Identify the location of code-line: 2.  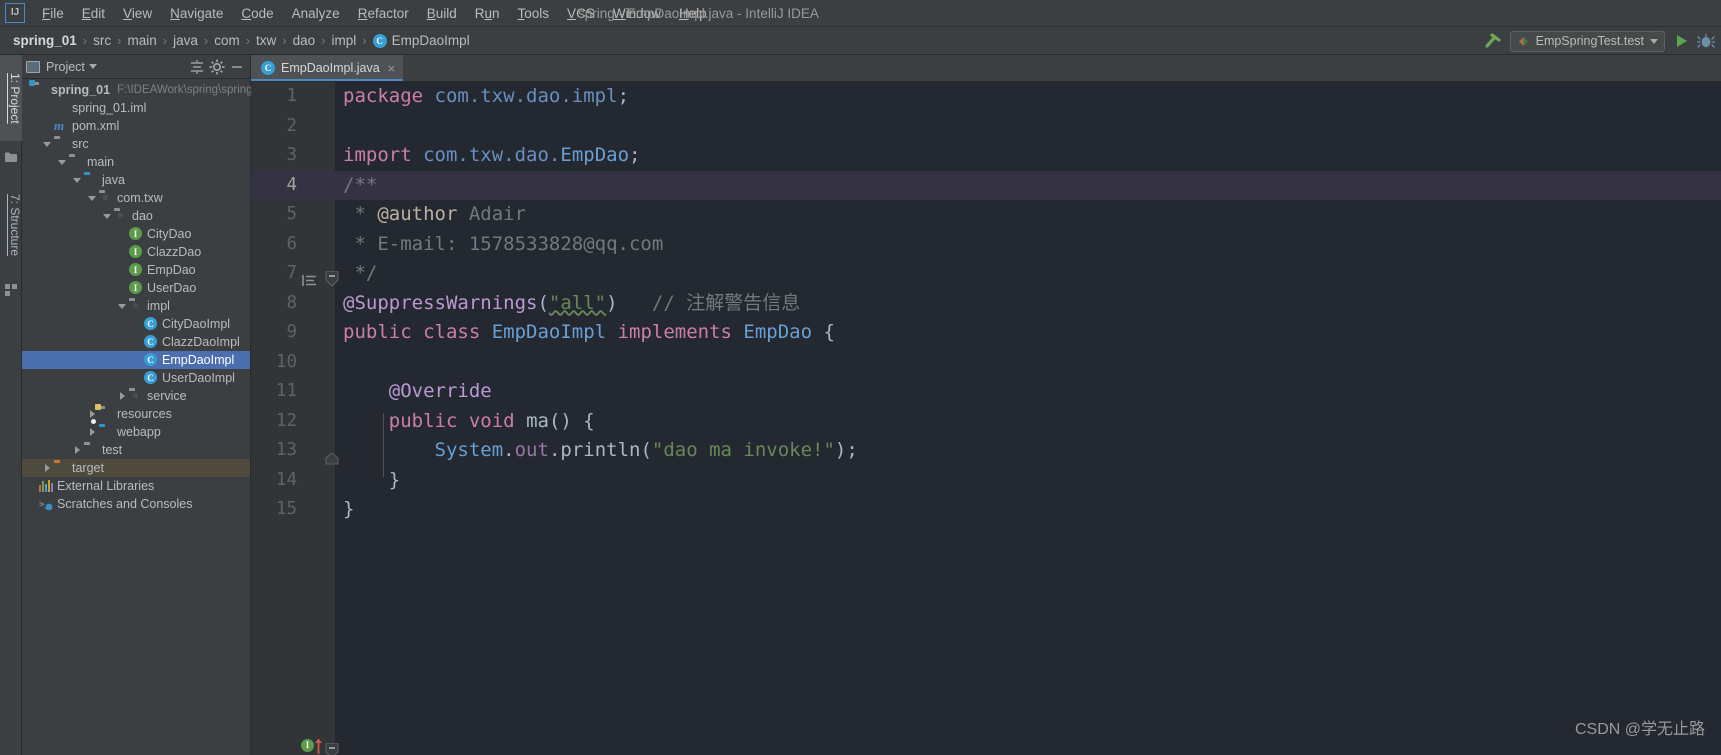
(986, 127).